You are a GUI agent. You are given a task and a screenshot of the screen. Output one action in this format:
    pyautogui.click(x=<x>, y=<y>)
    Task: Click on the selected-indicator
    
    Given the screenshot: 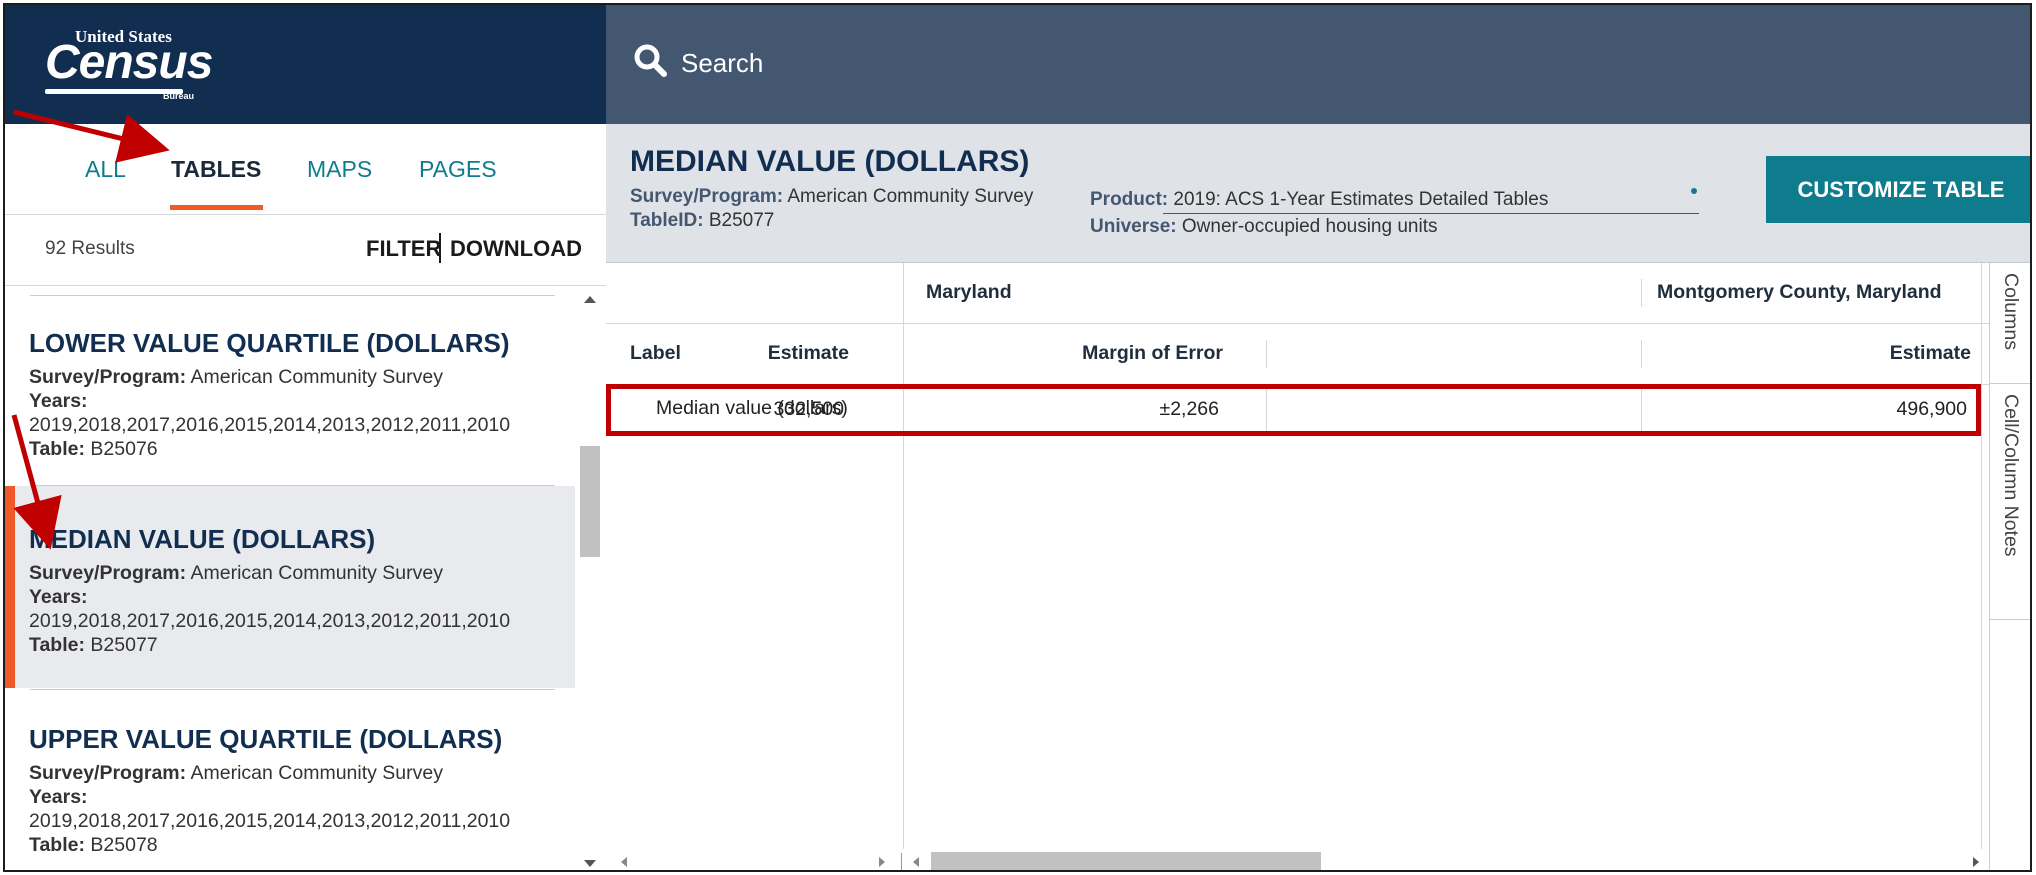 What is the action you would take?
    pyautogui.click(x=10, y=587)
    